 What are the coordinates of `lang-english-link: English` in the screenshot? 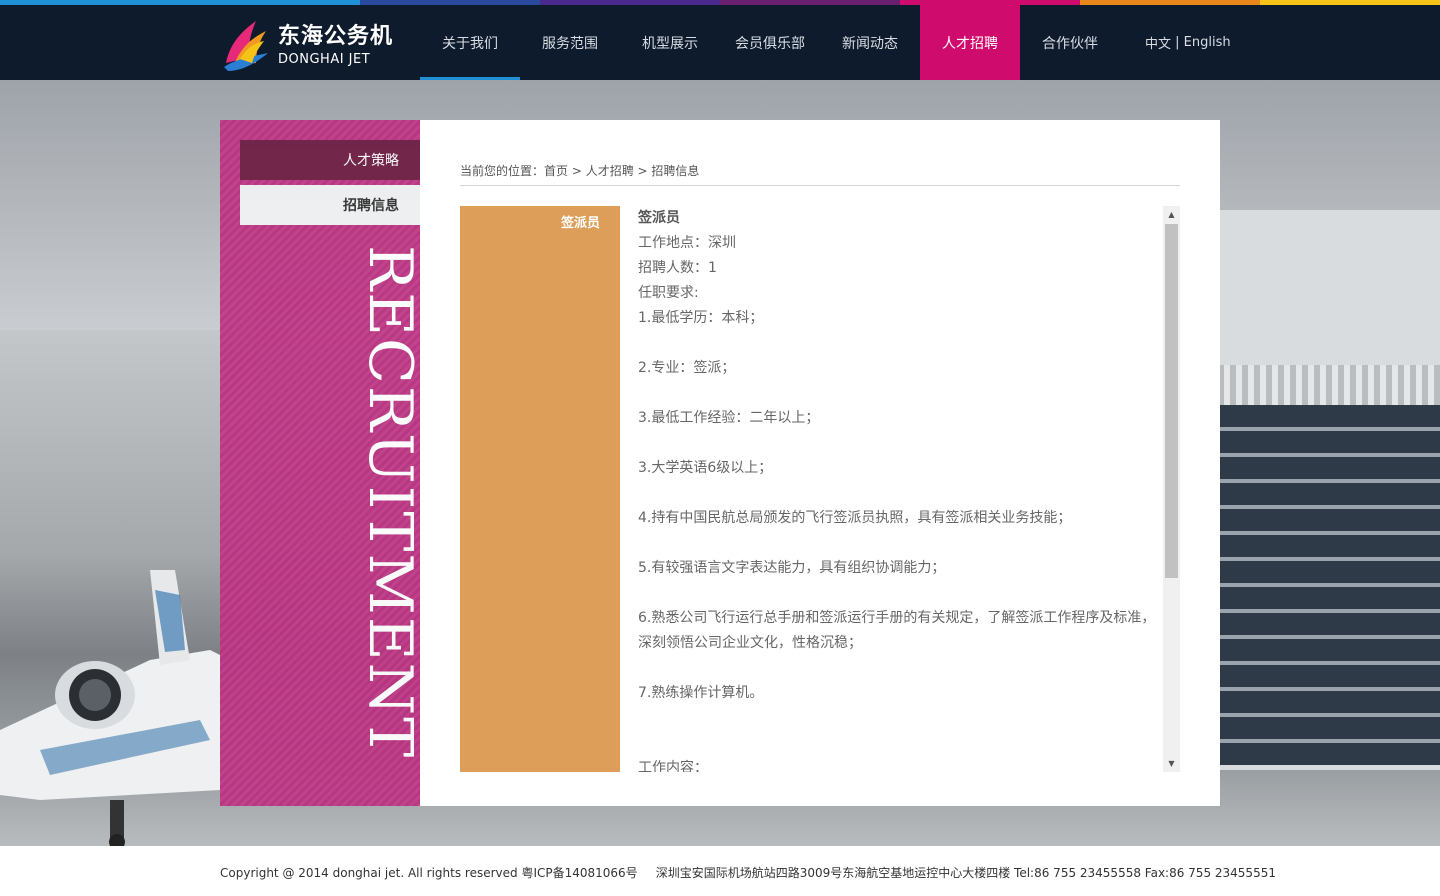 It's located at (1207, 42).